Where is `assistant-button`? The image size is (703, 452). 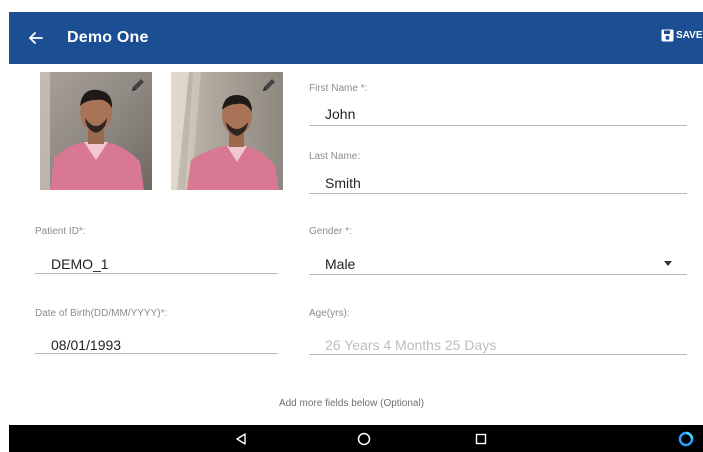
assistant-button is located at coordinates (686, 439).